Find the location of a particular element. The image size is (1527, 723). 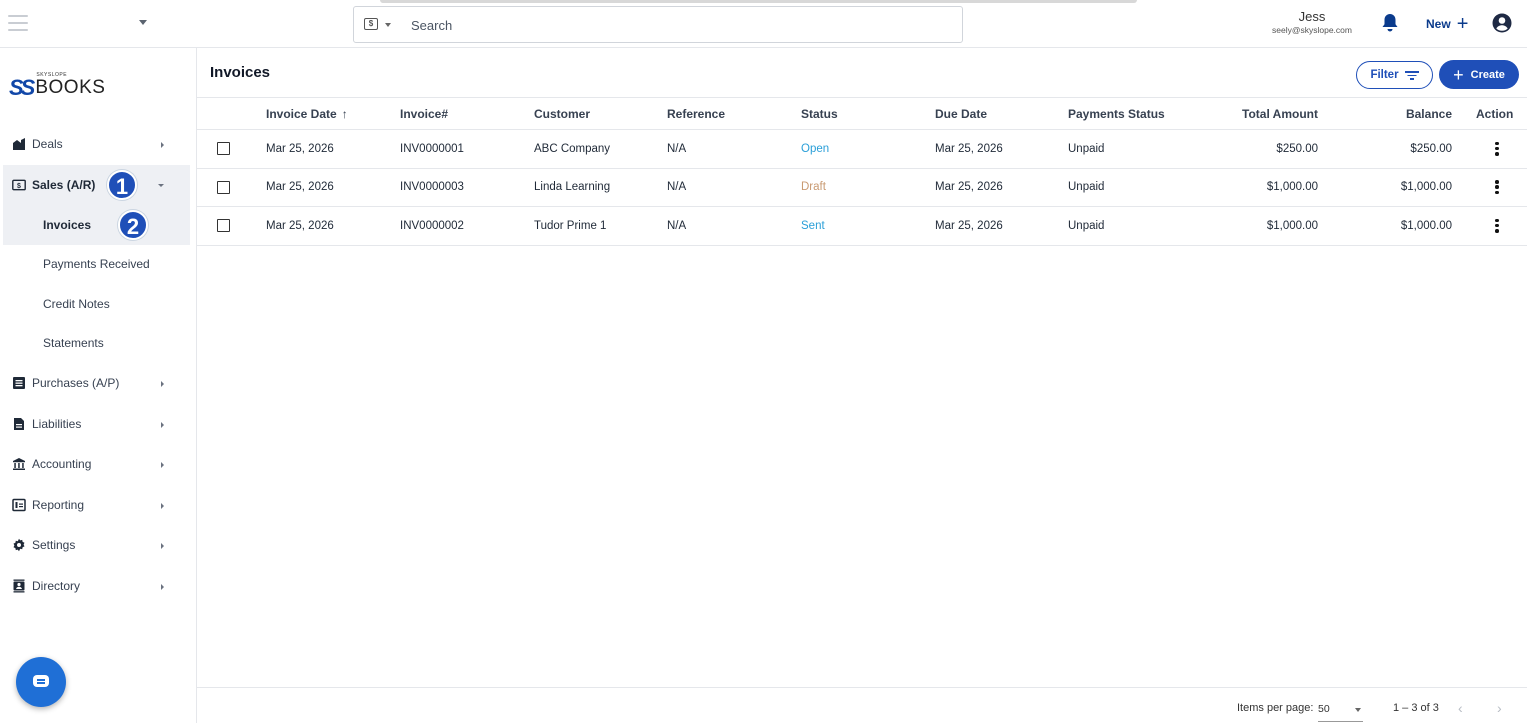

items-per-page-label: Items per page: is located at coordinates (1275, 708).